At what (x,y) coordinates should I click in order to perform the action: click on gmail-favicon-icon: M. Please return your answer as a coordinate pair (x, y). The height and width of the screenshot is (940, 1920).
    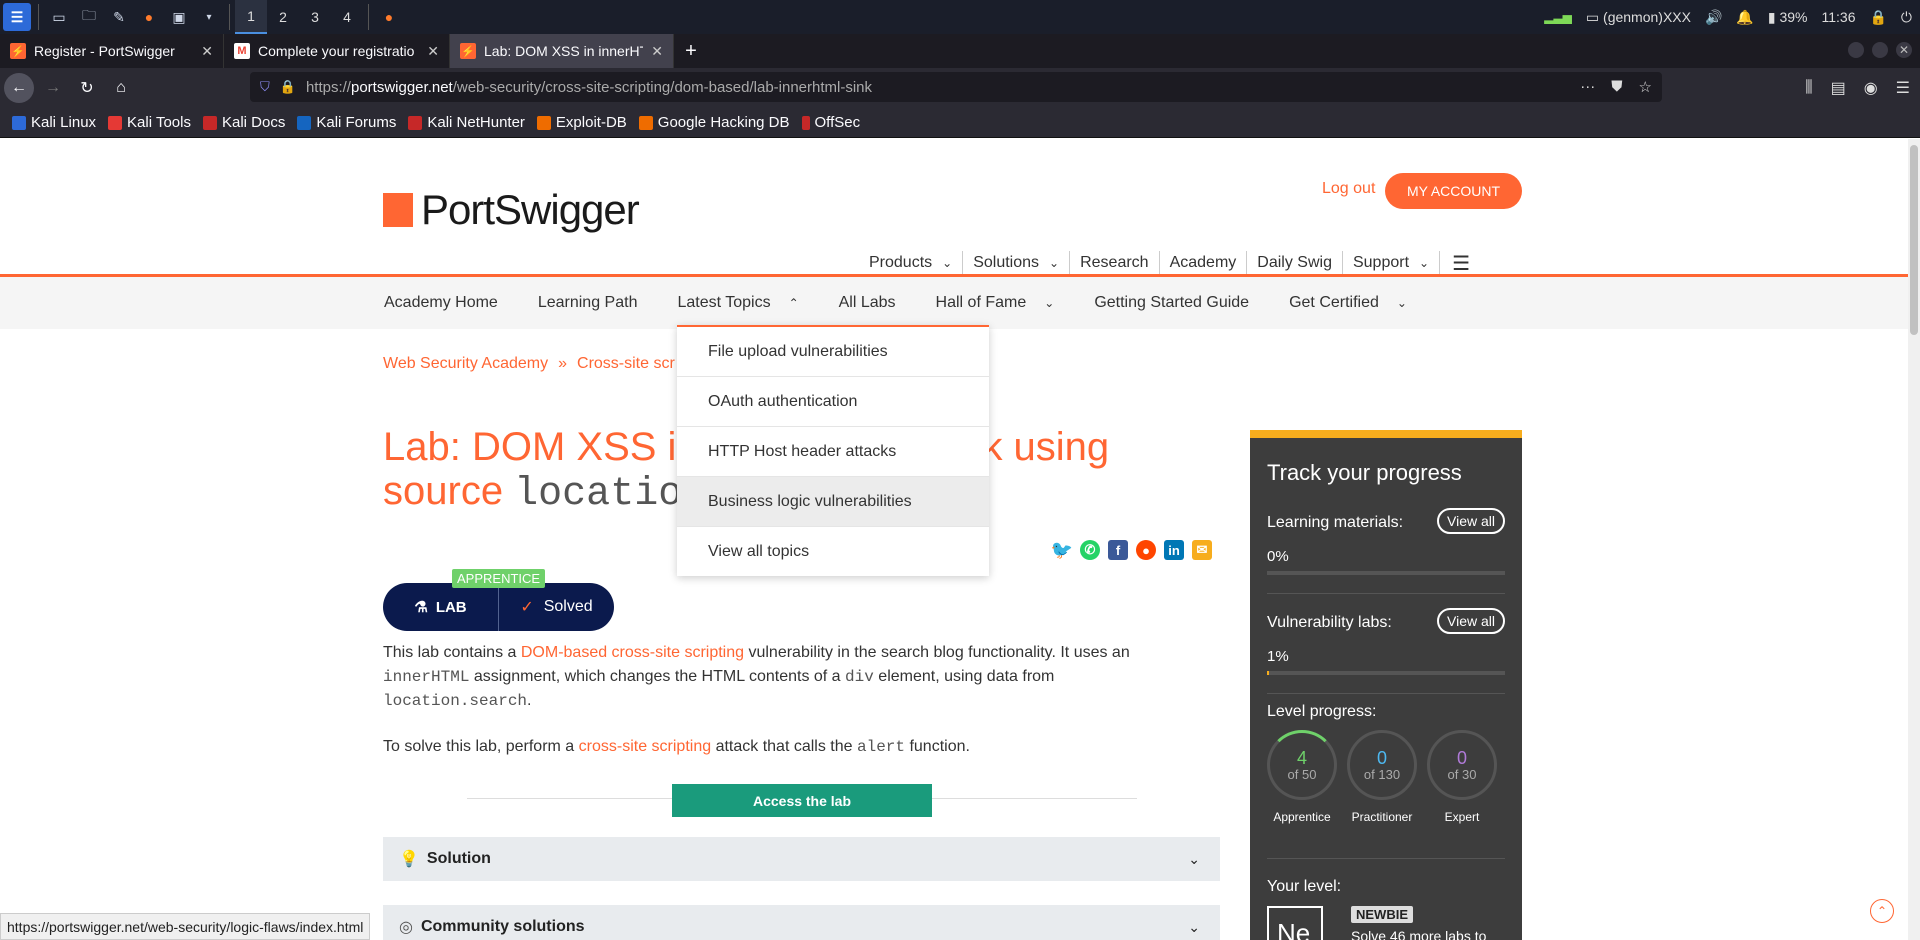
    Looking at the image, I should click on (242, 51).